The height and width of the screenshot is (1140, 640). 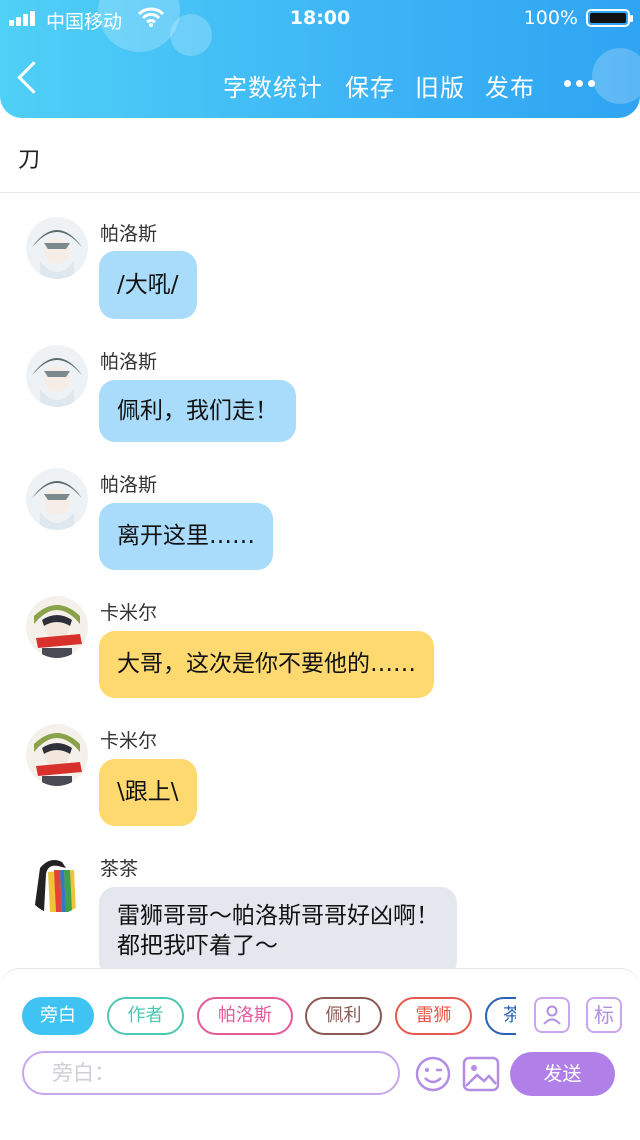 What do you see at coordinates (562, 1074) in the screenshot?
I see `send-button: 发送` at bounding box center [562, 1074].